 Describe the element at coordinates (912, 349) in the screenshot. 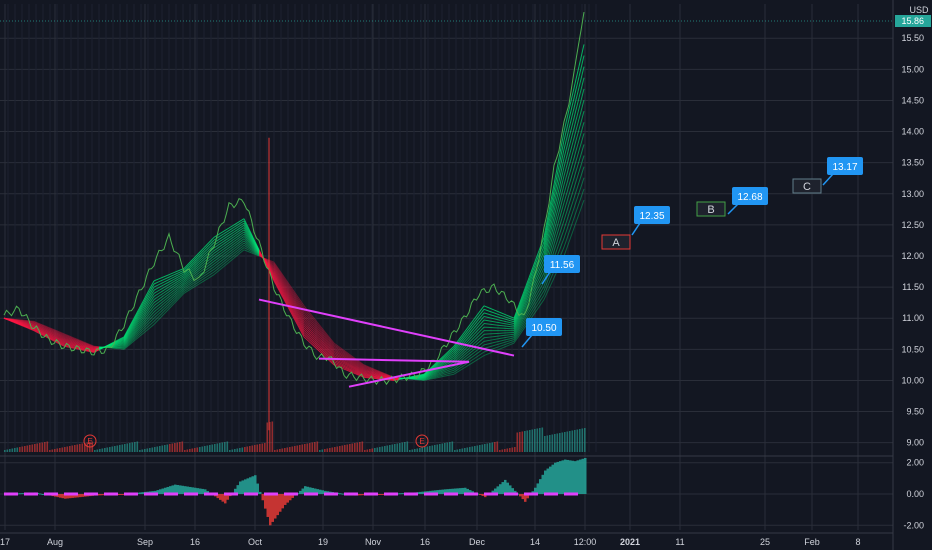

I see `price-tick-label: 10.50` at that location.